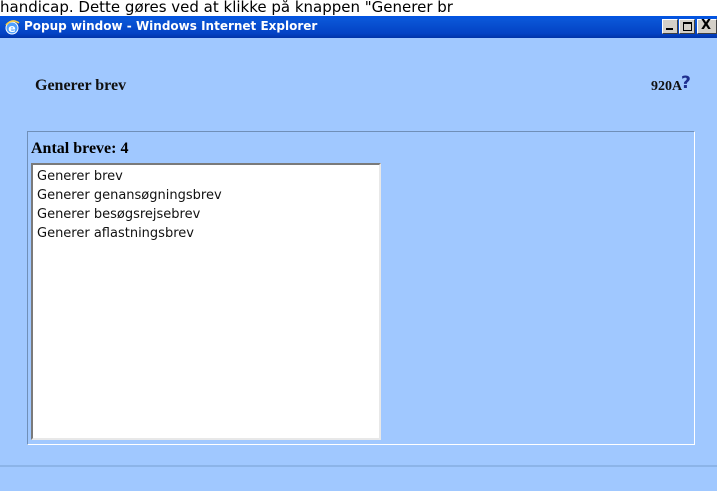  What do you see at coordinates (208, 214) in the screenshot?
I see `list-item: Generer besøgsrejsebrev` at bounding box center [208, 214].